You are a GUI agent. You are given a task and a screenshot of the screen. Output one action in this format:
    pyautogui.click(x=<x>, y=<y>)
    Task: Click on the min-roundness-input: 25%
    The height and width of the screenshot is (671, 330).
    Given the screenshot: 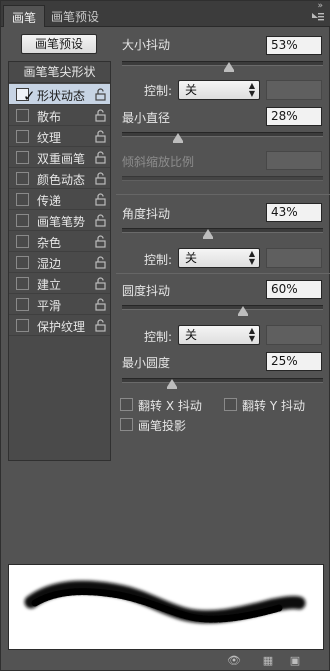 What is the action you would take?
    pyautogui.click(x=294, y=361)
    